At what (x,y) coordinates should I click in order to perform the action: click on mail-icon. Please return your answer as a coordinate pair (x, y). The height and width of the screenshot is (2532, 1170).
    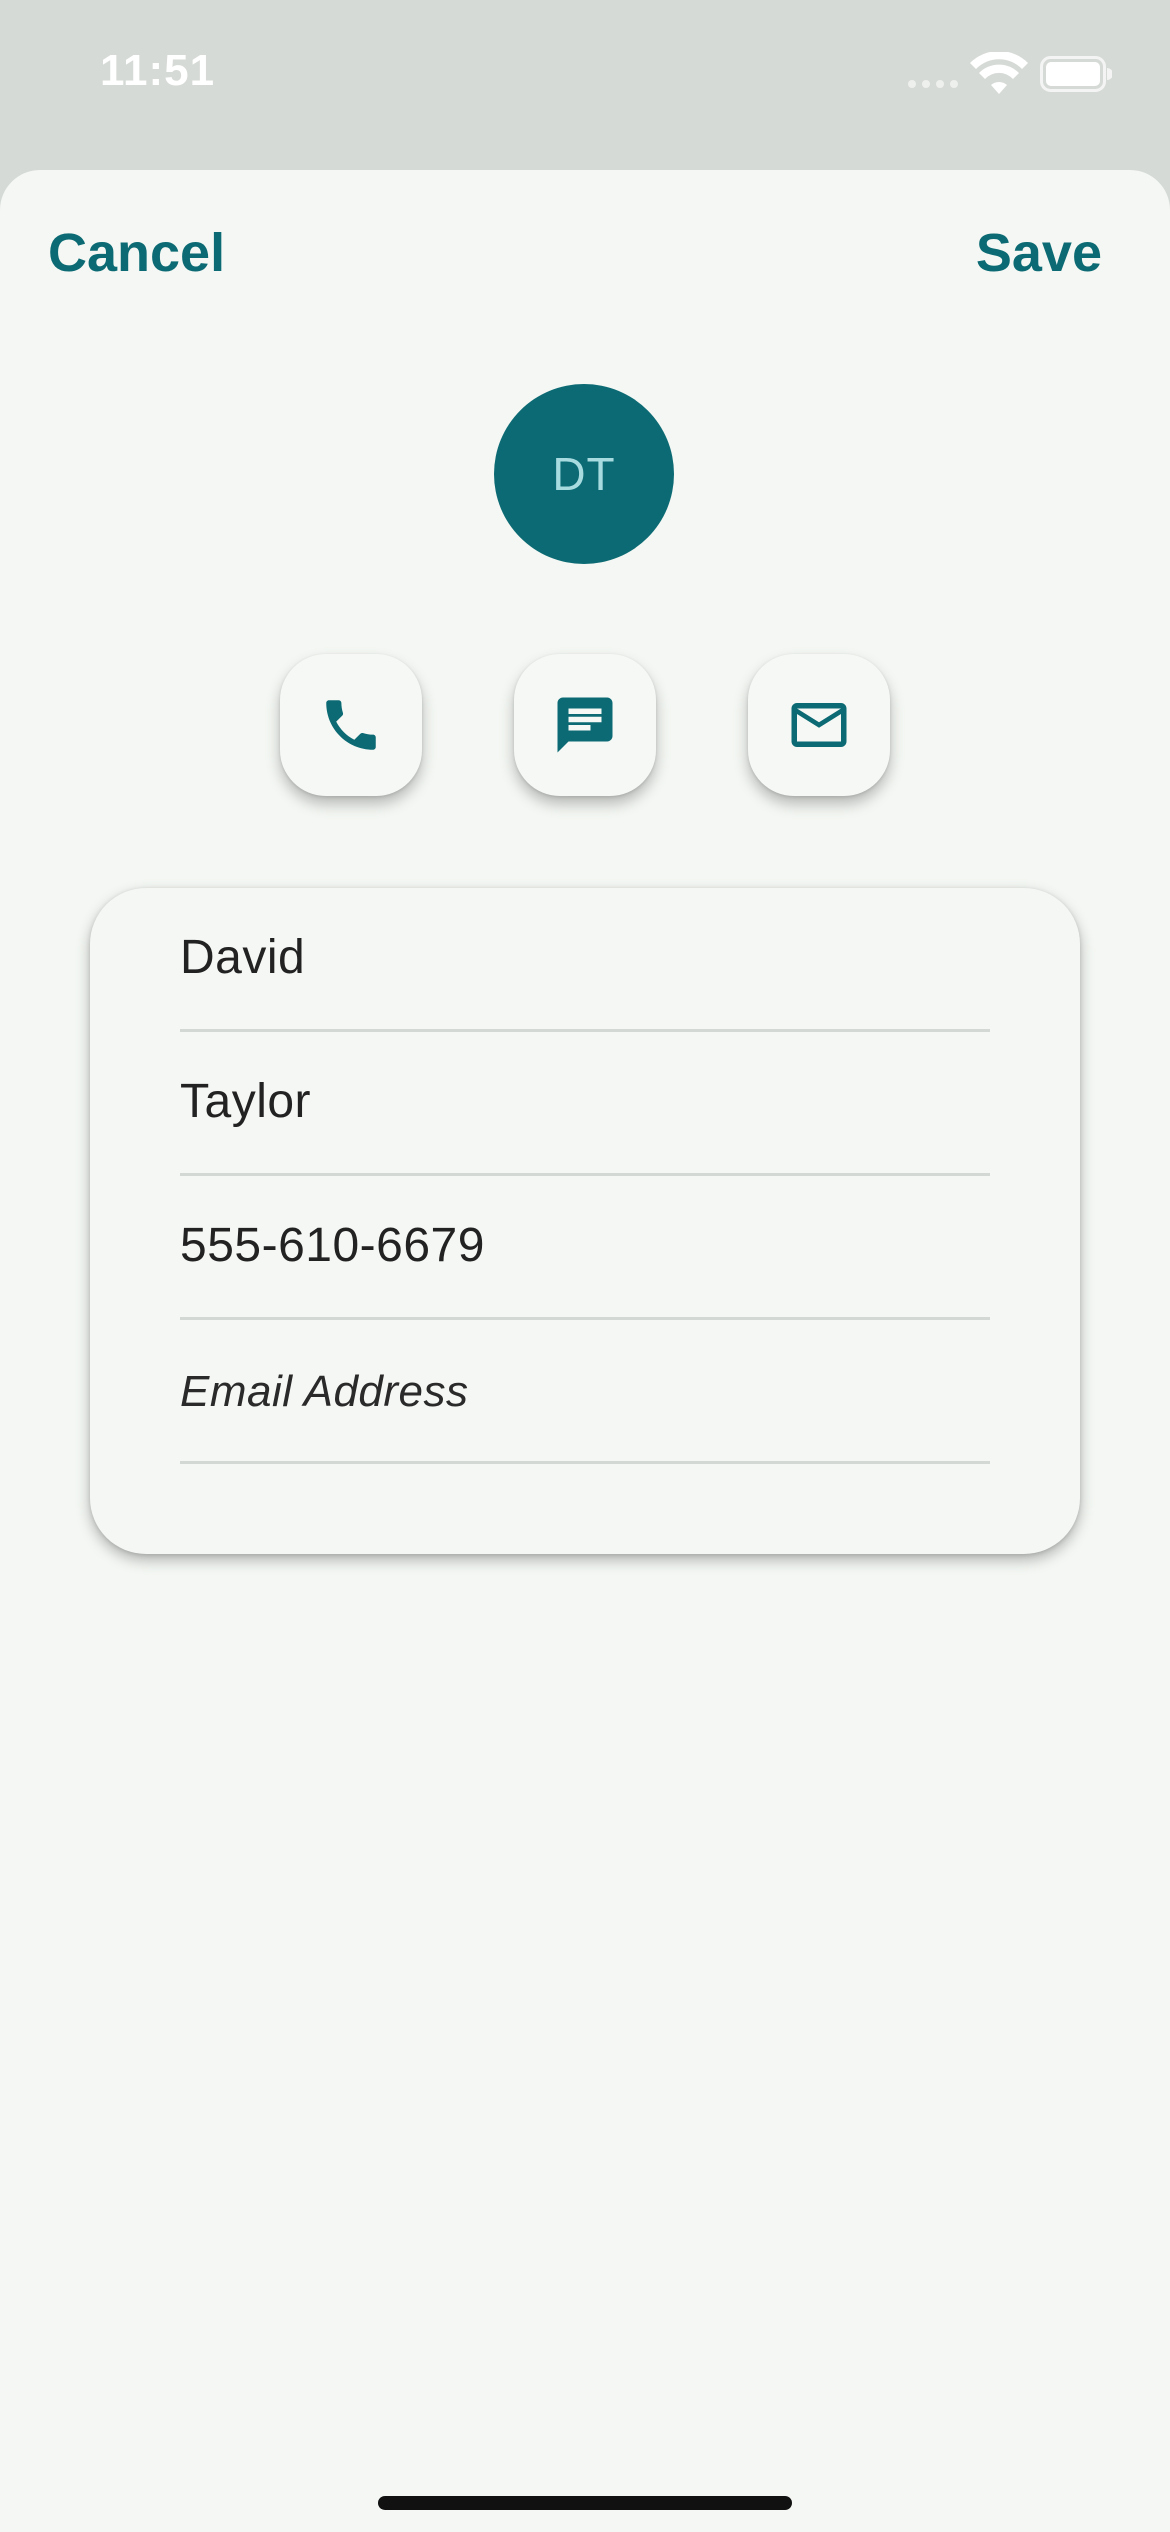
    Looking at the image, I should click on (819, 725).